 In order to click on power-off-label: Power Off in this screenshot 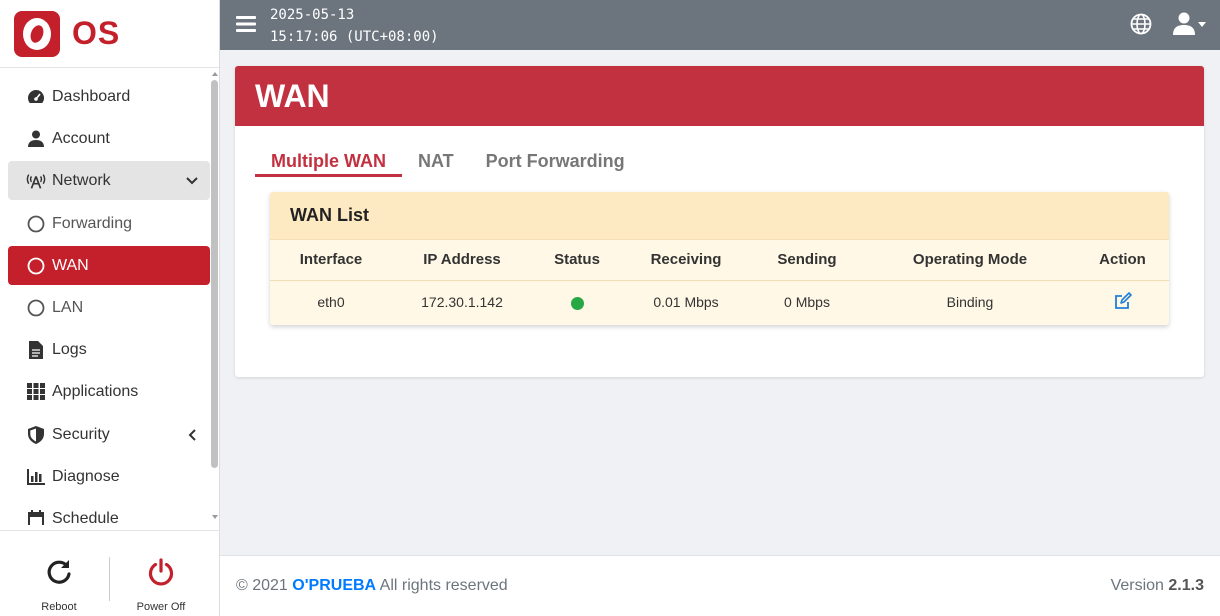, I will do `click(161, 607)`.